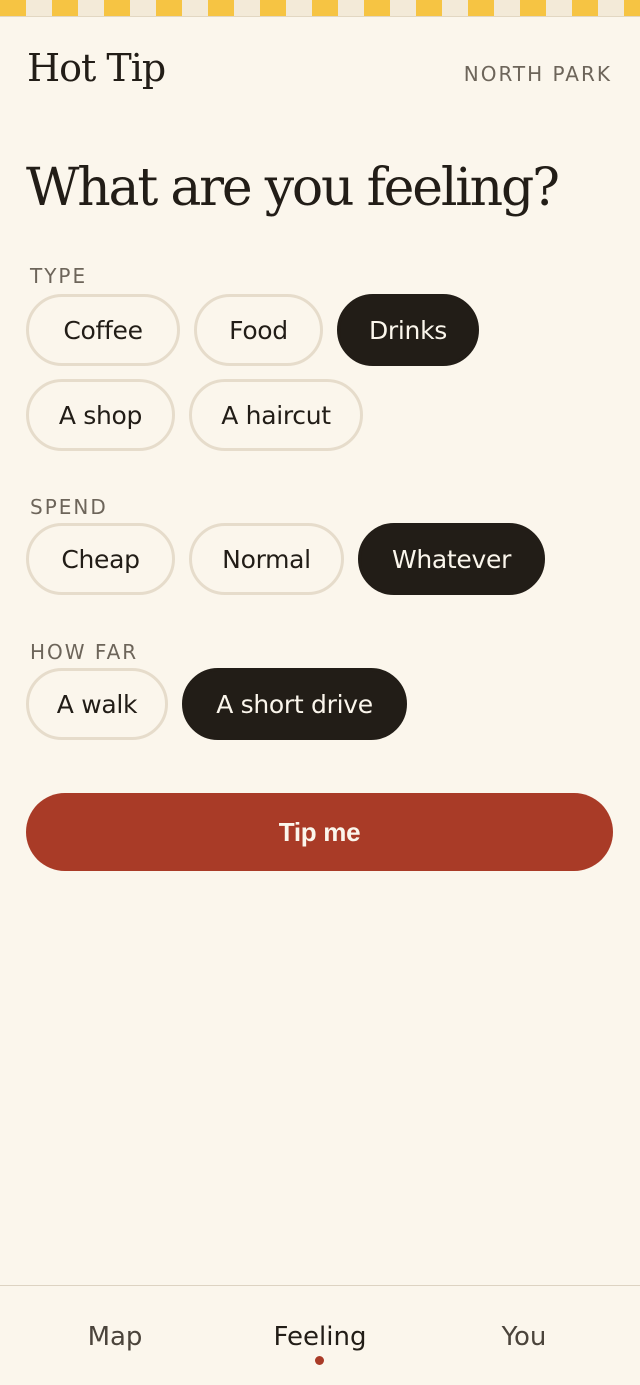 The width and height of the screenshot is (640, 1385). I want to click on chip-type-coffee: Coffee, so click(103, 330).